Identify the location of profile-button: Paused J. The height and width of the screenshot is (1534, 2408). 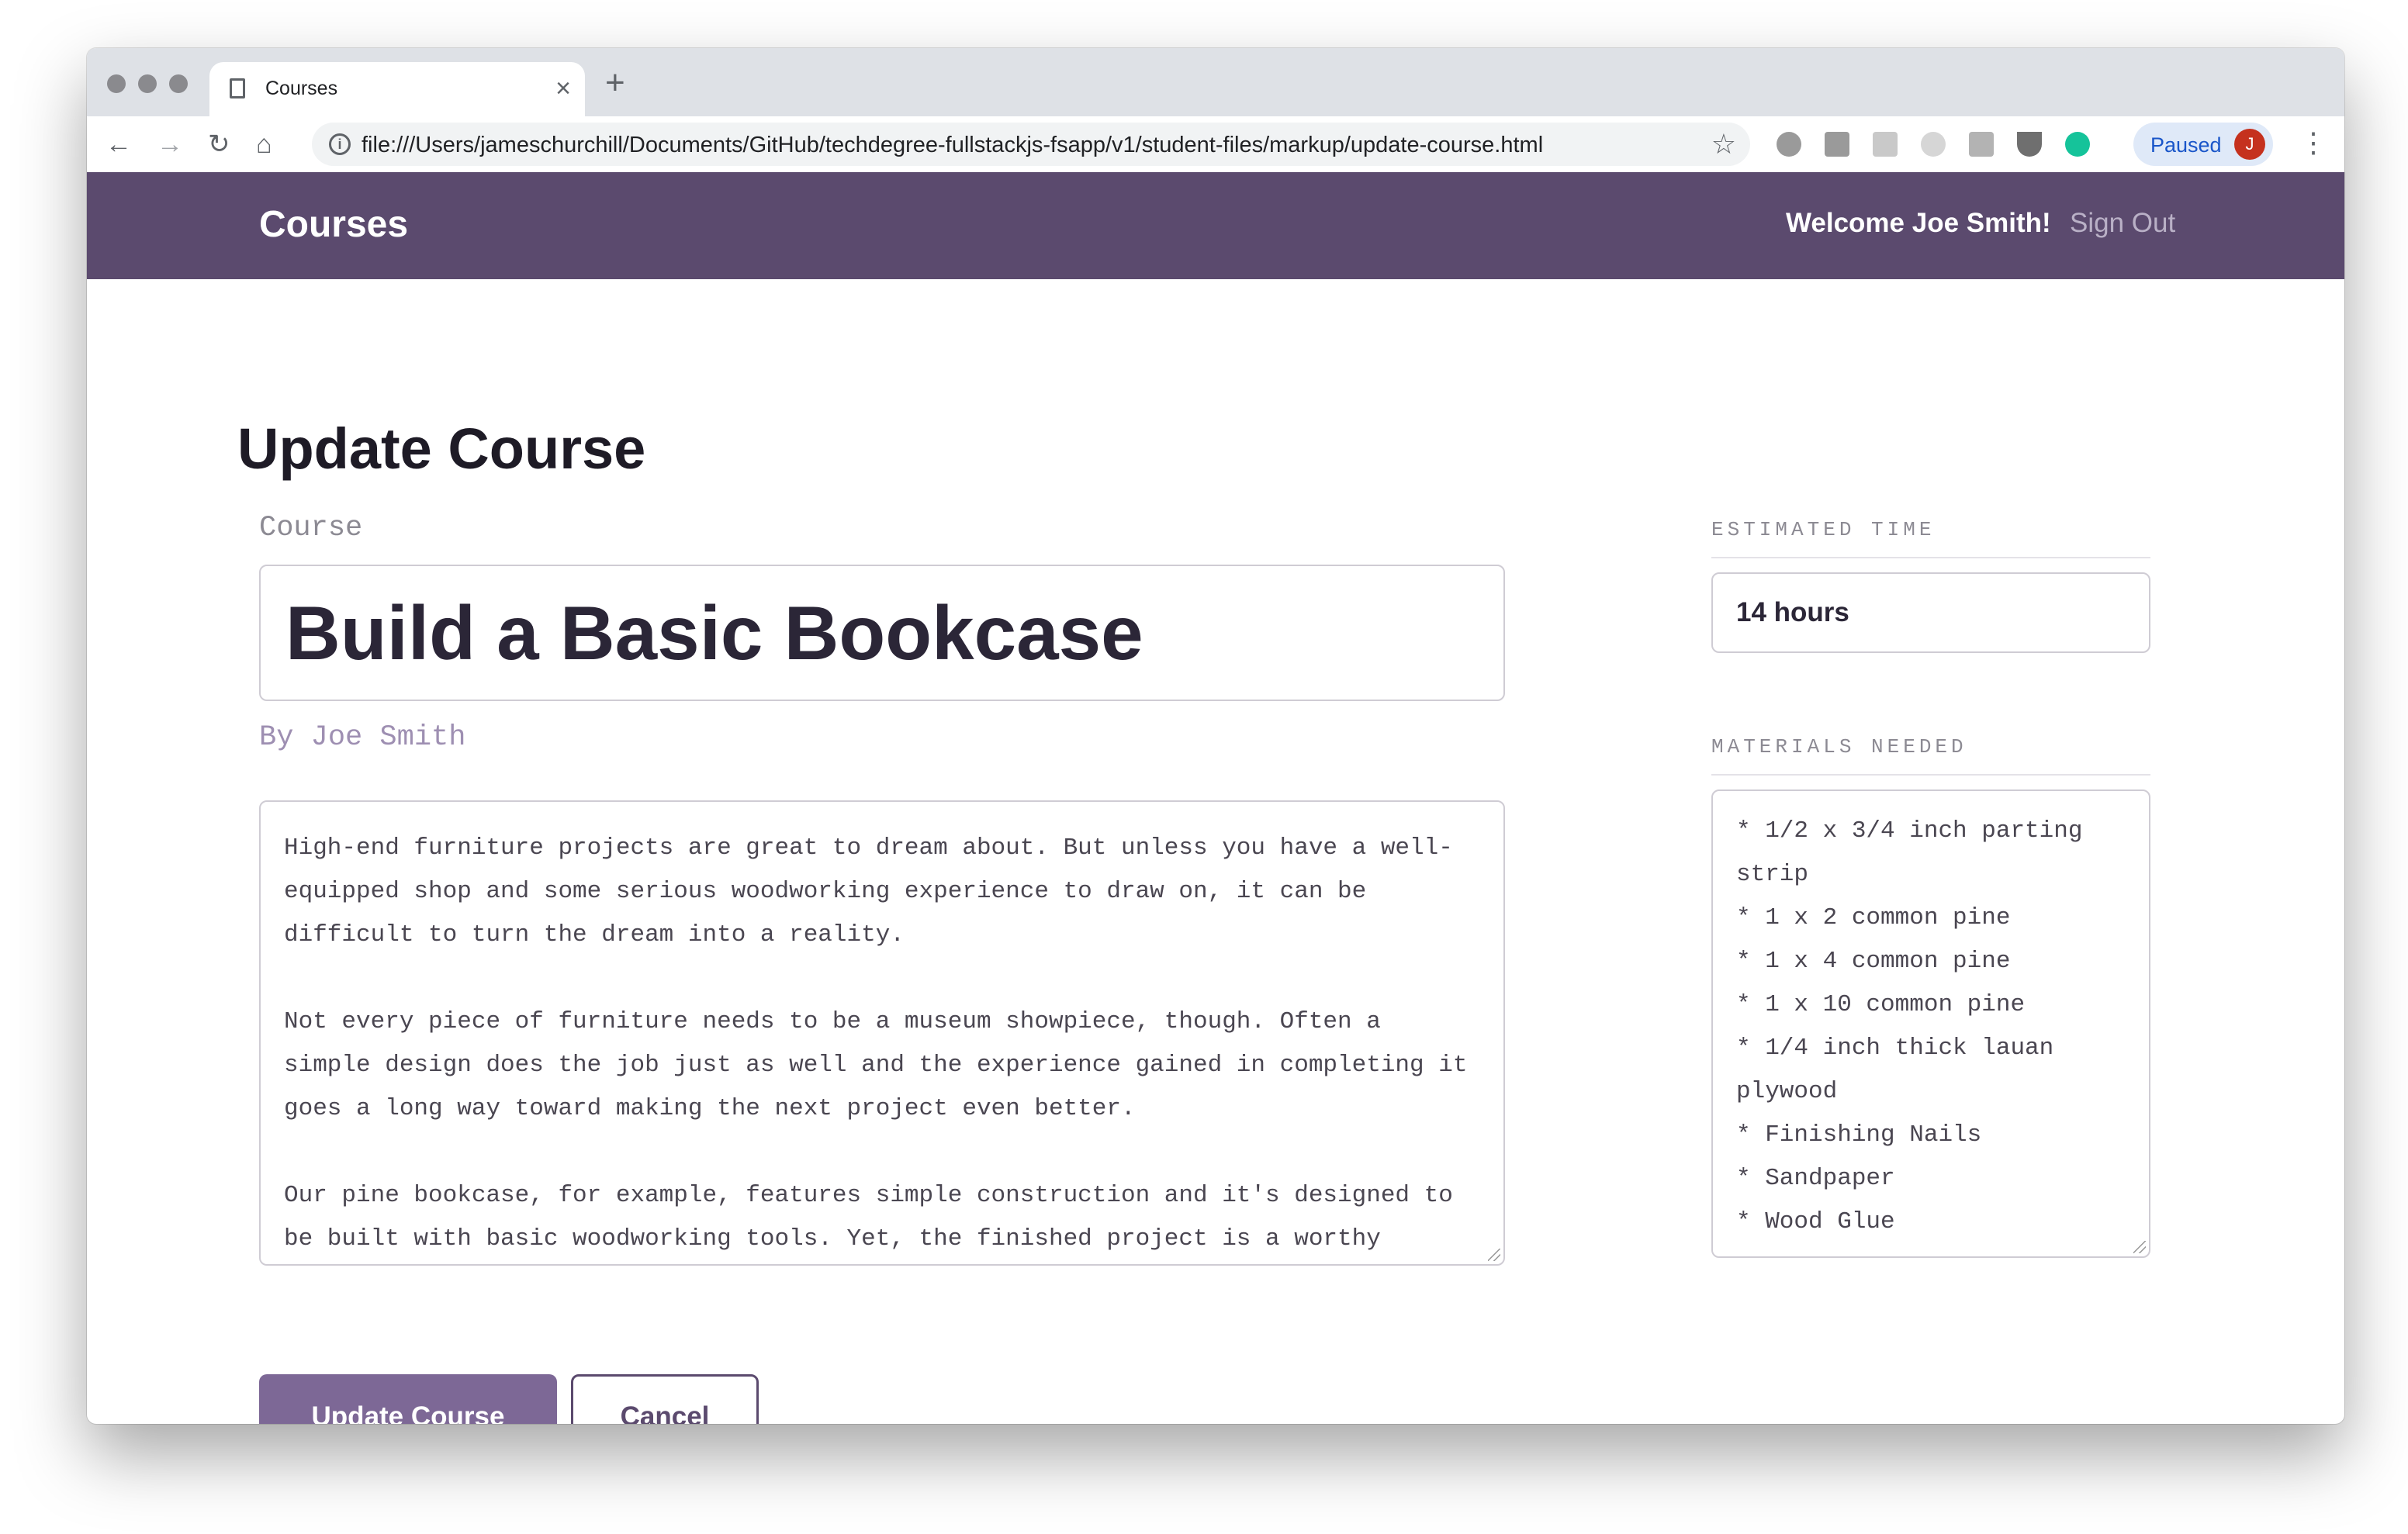
(2203, 144).